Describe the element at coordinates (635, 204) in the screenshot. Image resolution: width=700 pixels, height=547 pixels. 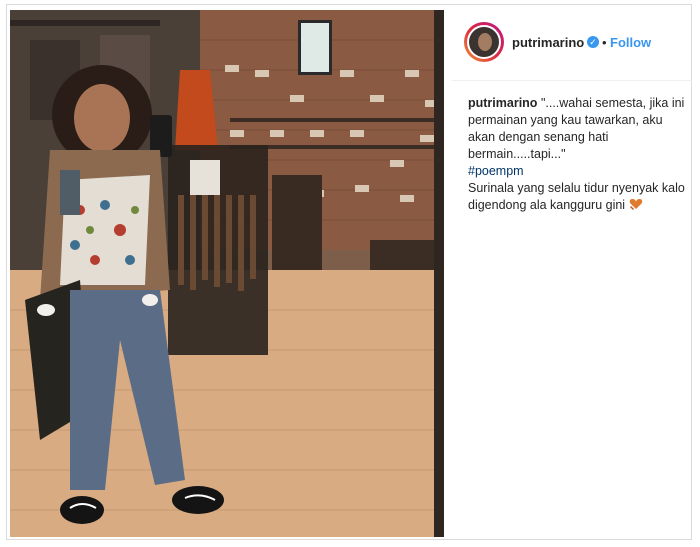
I see `hands-heart-emoji-icon` at that location.